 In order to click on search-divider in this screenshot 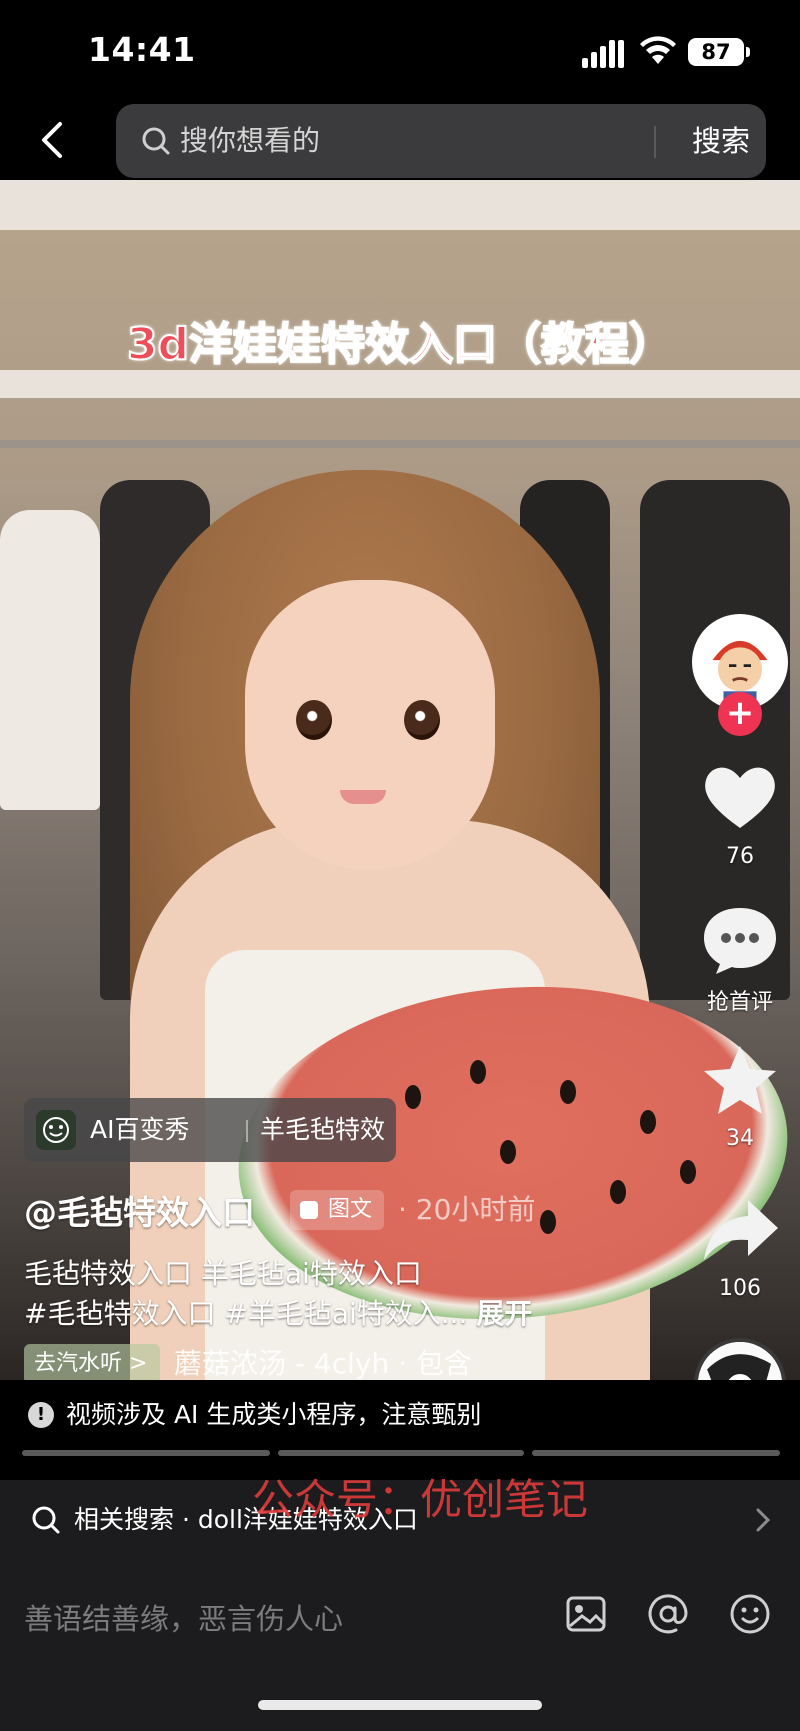, I will do `click(655, 142)`.